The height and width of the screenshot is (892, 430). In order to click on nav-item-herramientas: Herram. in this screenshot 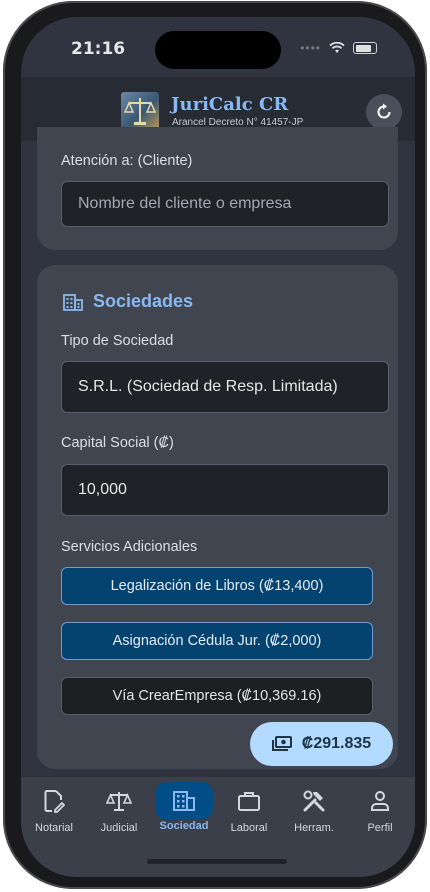, I will do `click(314, 809)`.